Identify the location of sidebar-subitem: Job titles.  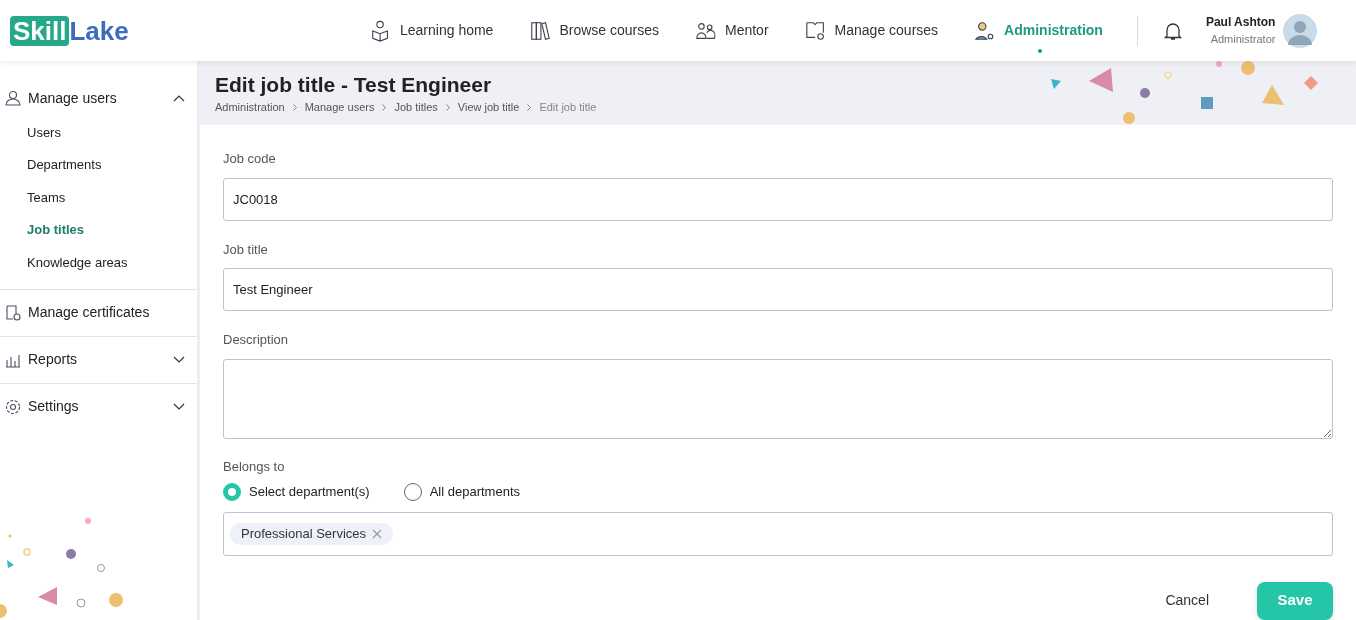
(98, 229).